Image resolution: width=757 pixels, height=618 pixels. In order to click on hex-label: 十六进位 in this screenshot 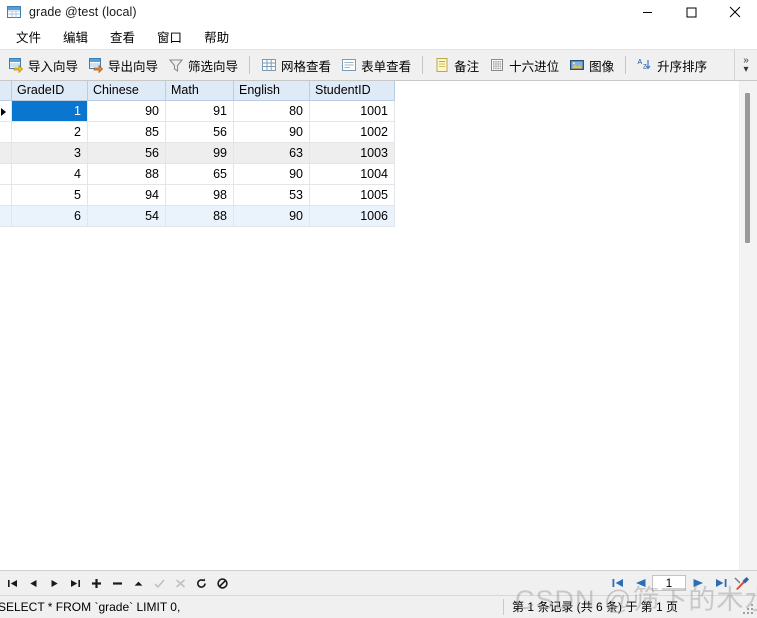, I will do `click(534, 66)`.